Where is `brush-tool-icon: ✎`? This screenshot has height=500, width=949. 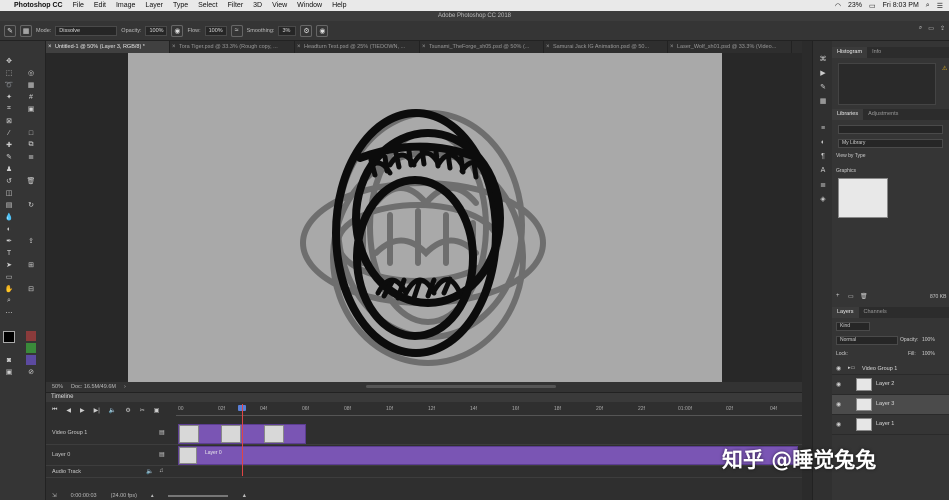
brush-tool-icon: ✎ is located at coordinates (9, 157).